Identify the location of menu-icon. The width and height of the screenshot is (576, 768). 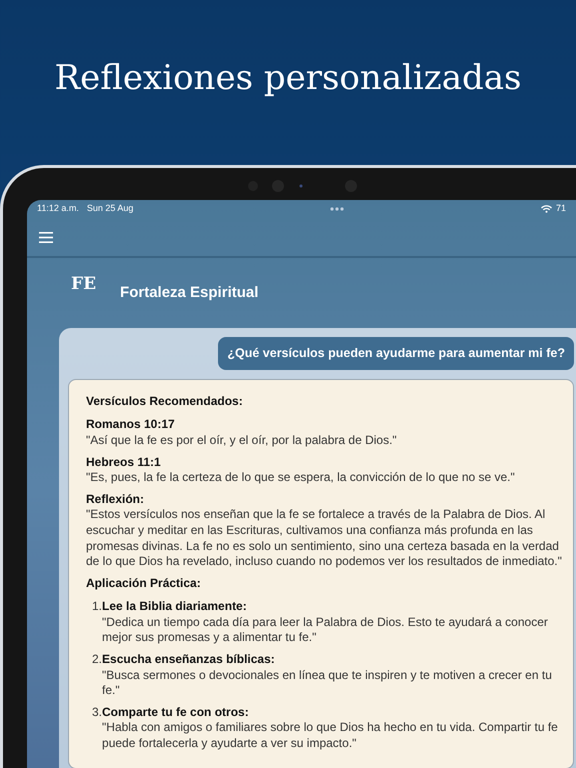
(46, 237).